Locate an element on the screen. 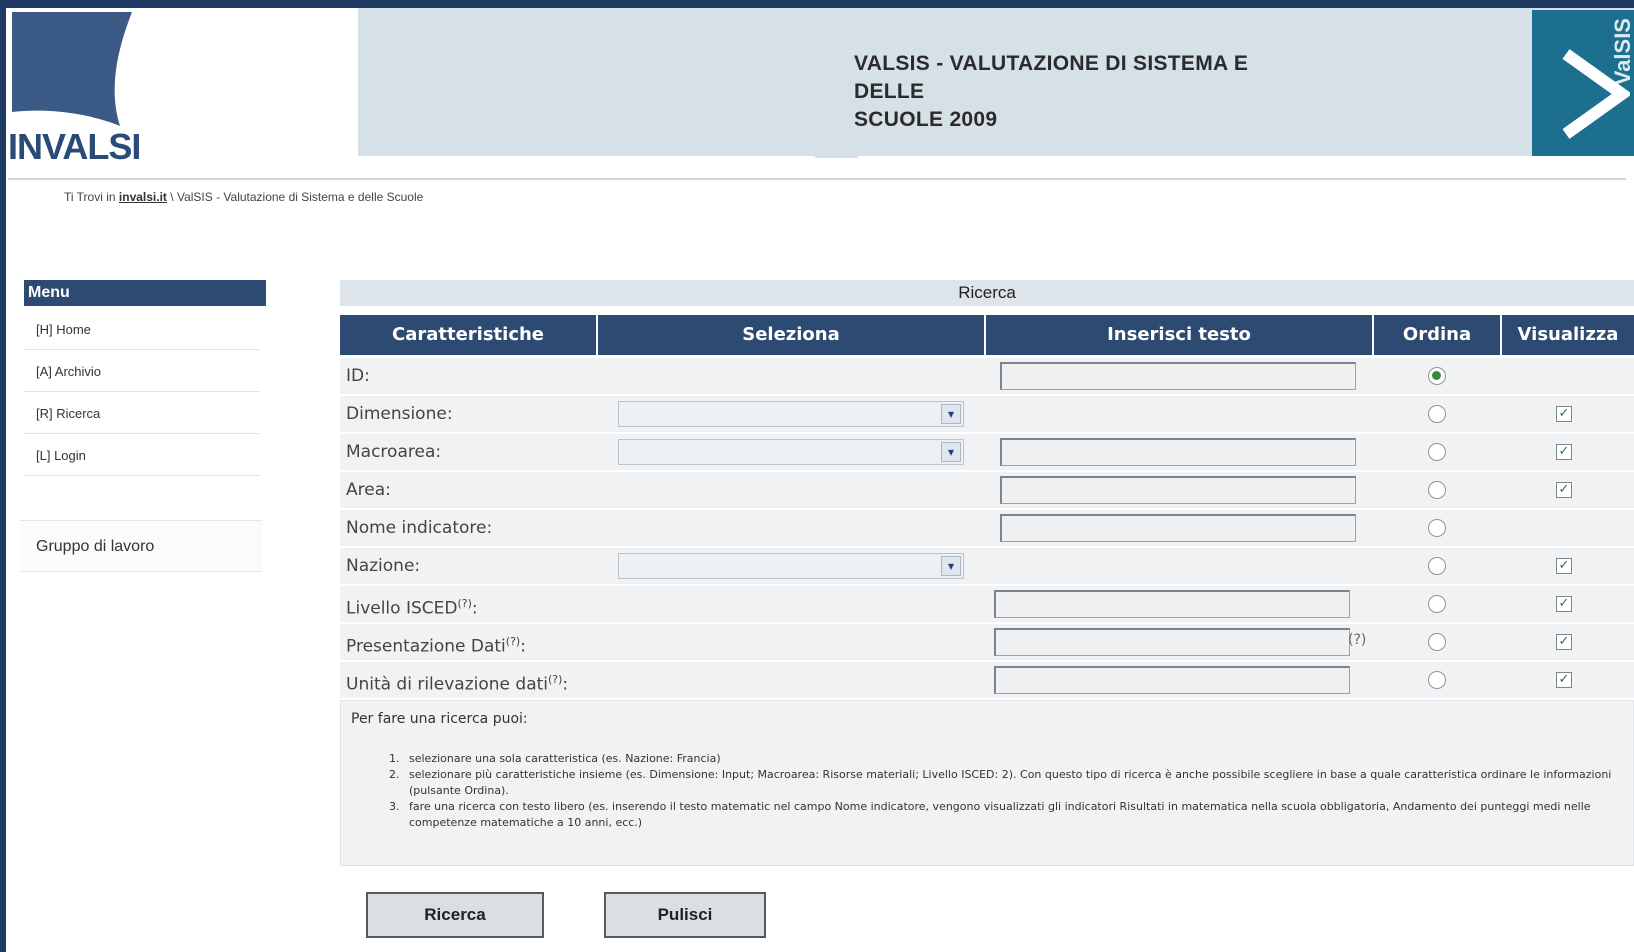  search-row-label: Unità di rilevazione dati(?): is located at coordinates (457, 680).